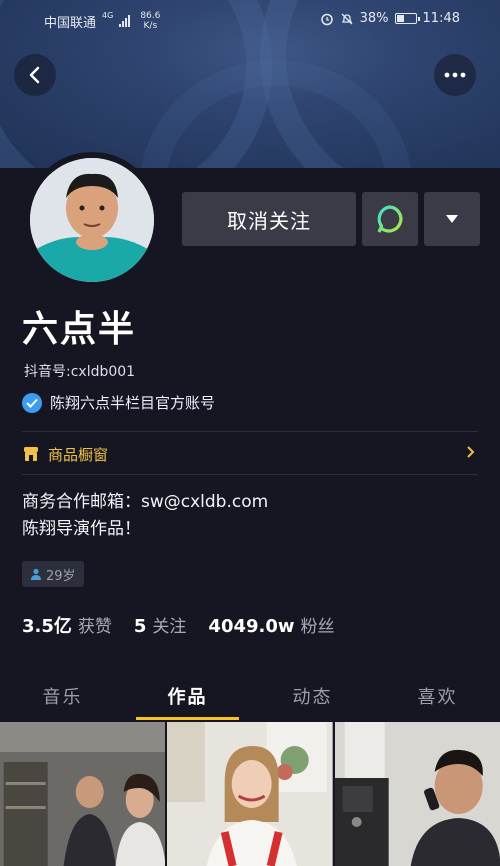  Describe the element at coordinates (47, 626) in the screenshot. I see `likes-count: 3.5亿` at that location.